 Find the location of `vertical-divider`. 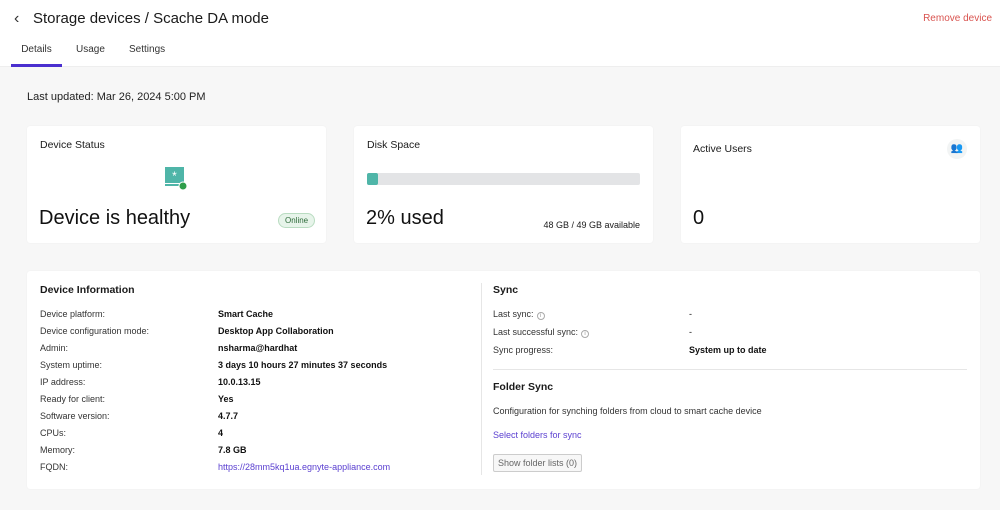

vertical-divider is located at coordinates (481, 379).